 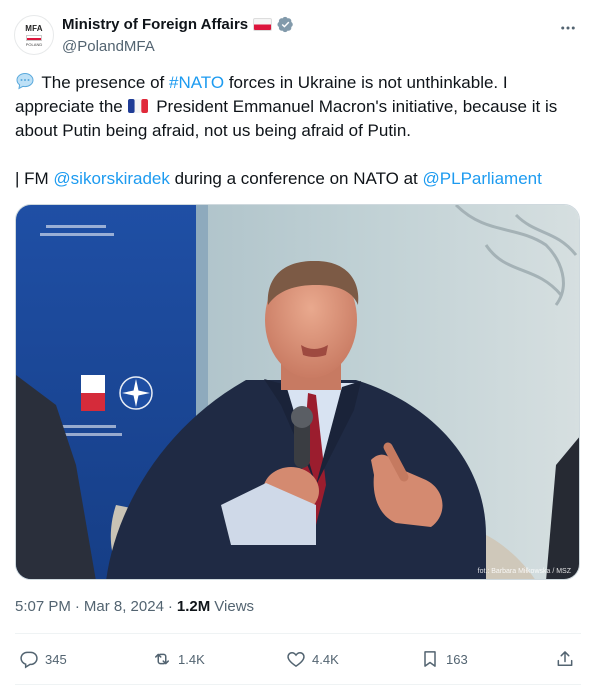 I want to click on like-count: 4.4K, so click(x=325, y=659).